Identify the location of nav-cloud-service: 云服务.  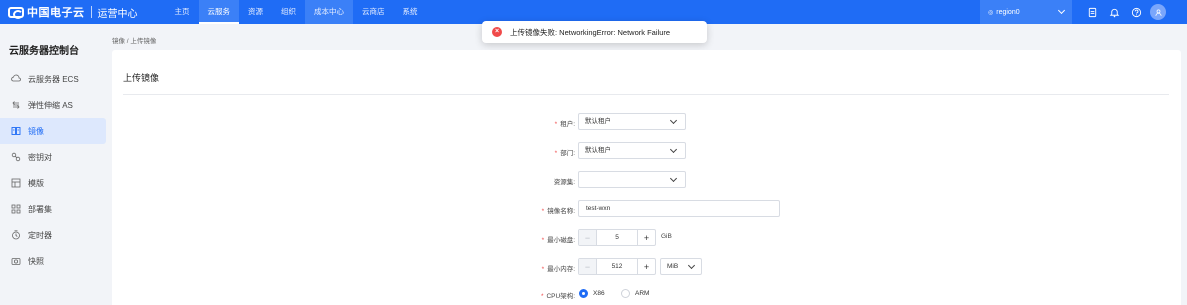
(218, 12).